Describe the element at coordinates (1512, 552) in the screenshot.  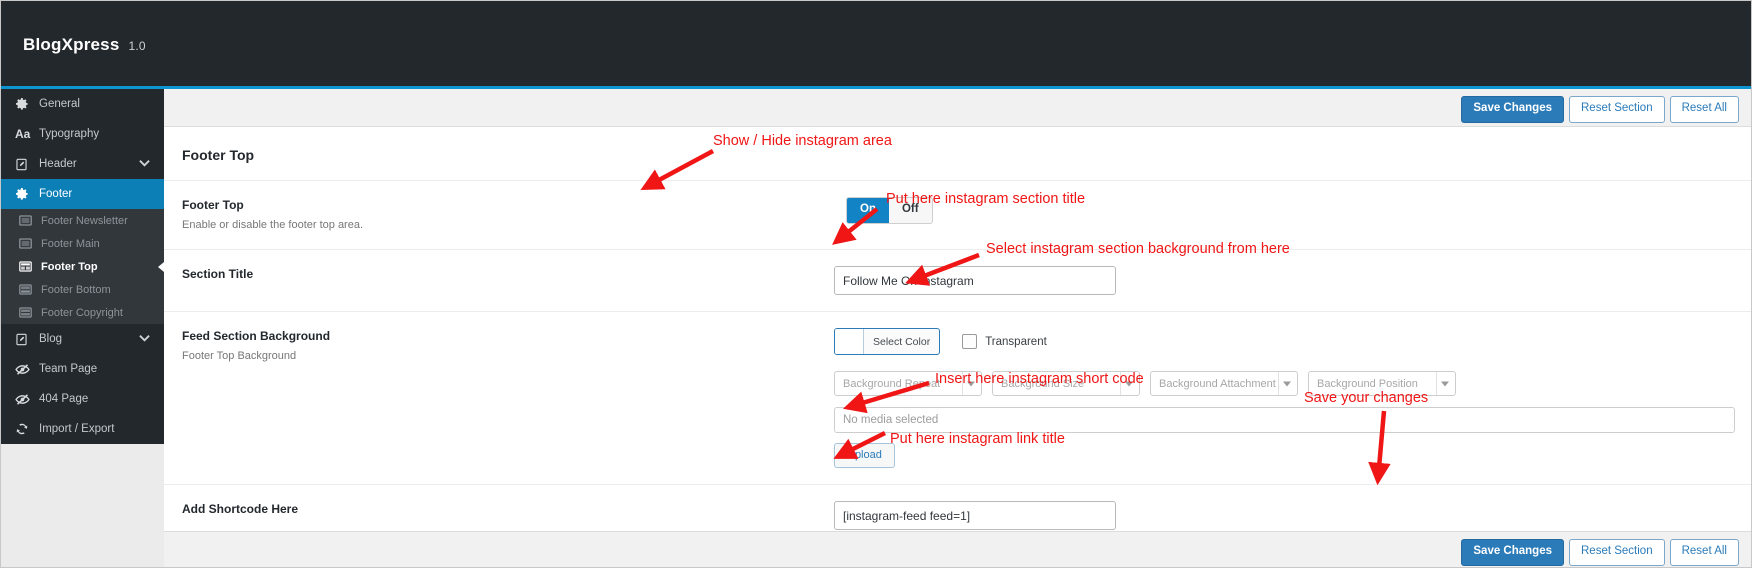
I see `save-changes-button-bottom: Save Changes` at that location.